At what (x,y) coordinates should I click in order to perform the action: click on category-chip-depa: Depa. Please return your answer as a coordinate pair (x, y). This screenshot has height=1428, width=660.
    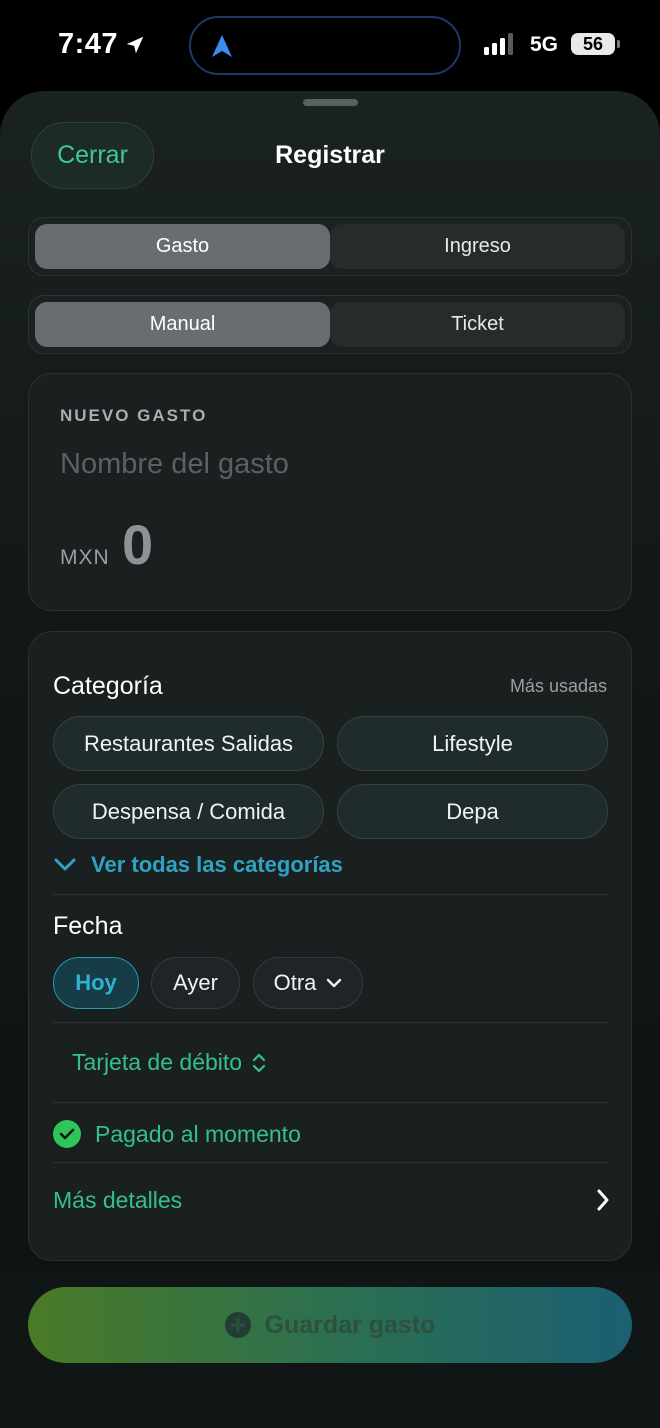
    Looking at the image, I should click on (472, 811).